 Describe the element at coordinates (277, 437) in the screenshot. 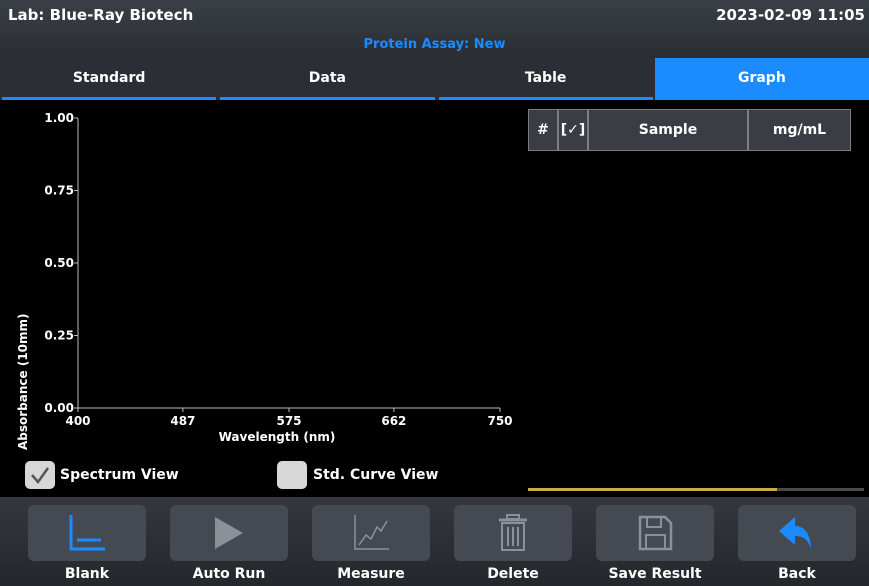

I see `x-axis-label: Wavelength (nm)` at that location.